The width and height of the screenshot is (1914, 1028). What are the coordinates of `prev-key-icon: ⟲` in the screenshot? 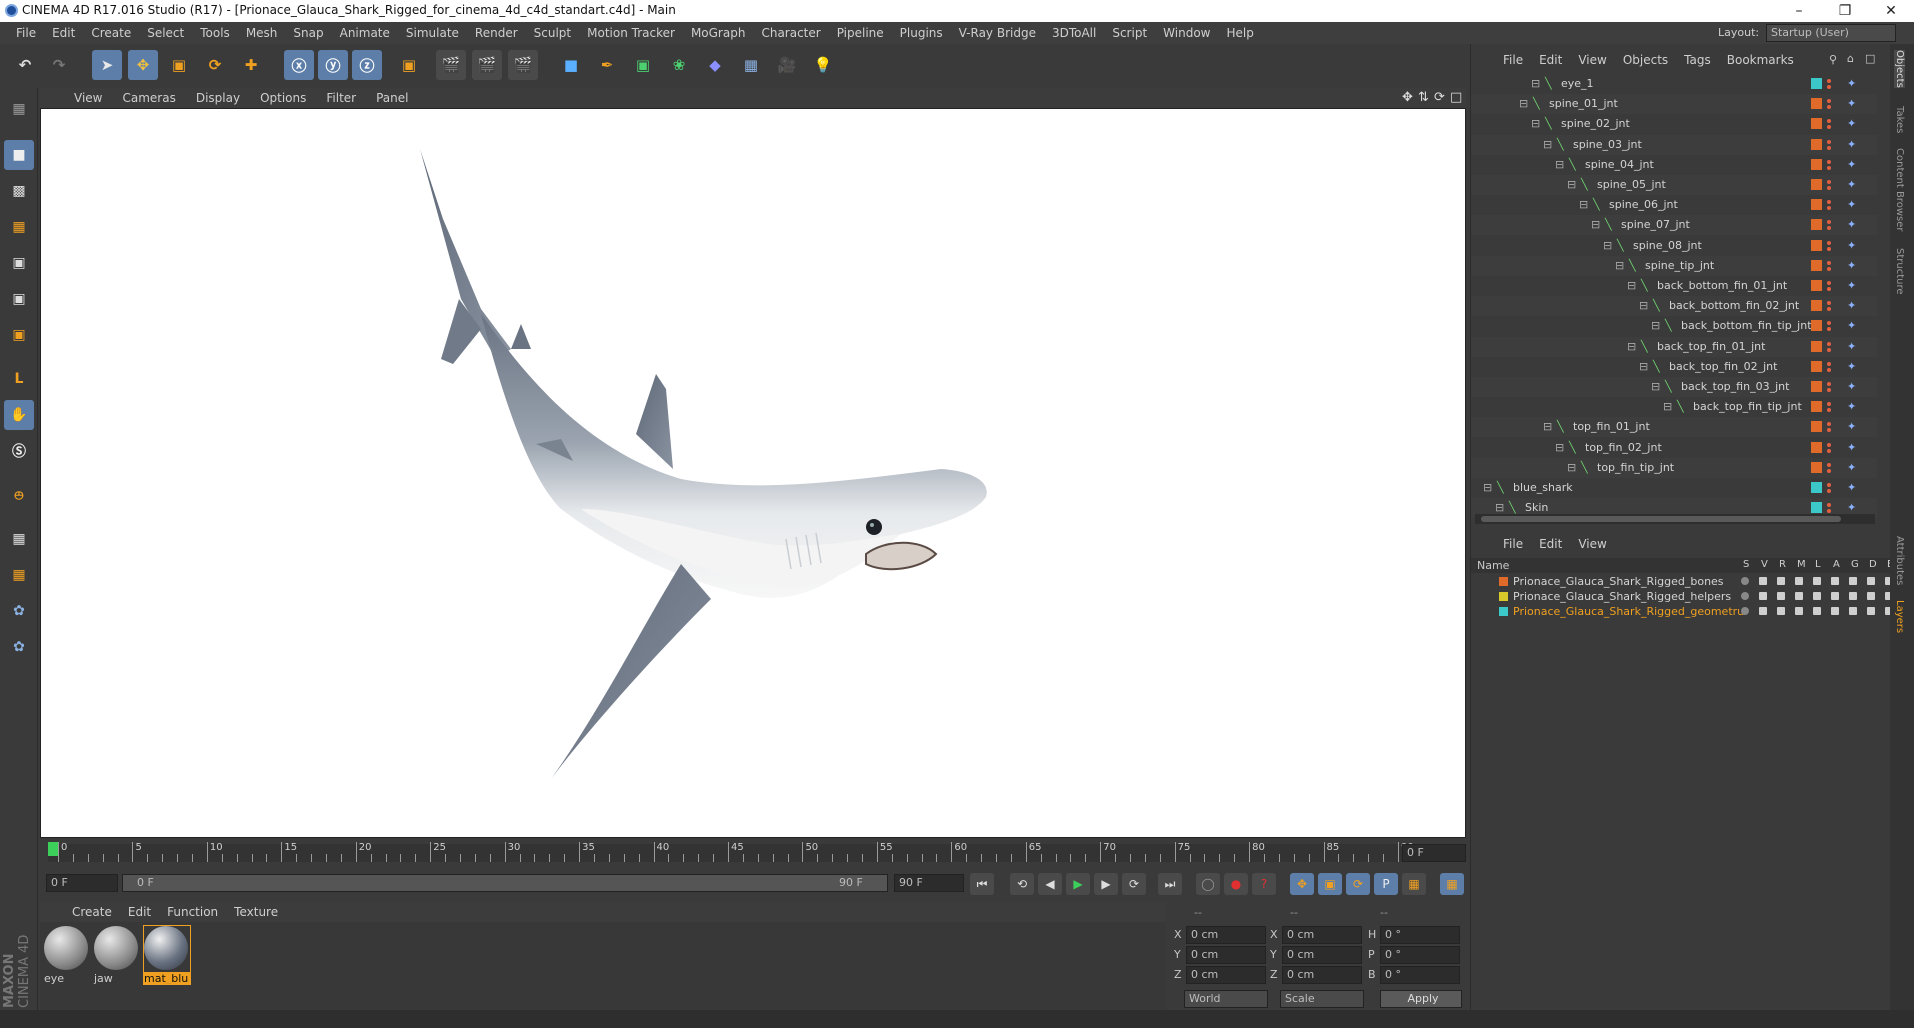 It's located at (1022, 884).